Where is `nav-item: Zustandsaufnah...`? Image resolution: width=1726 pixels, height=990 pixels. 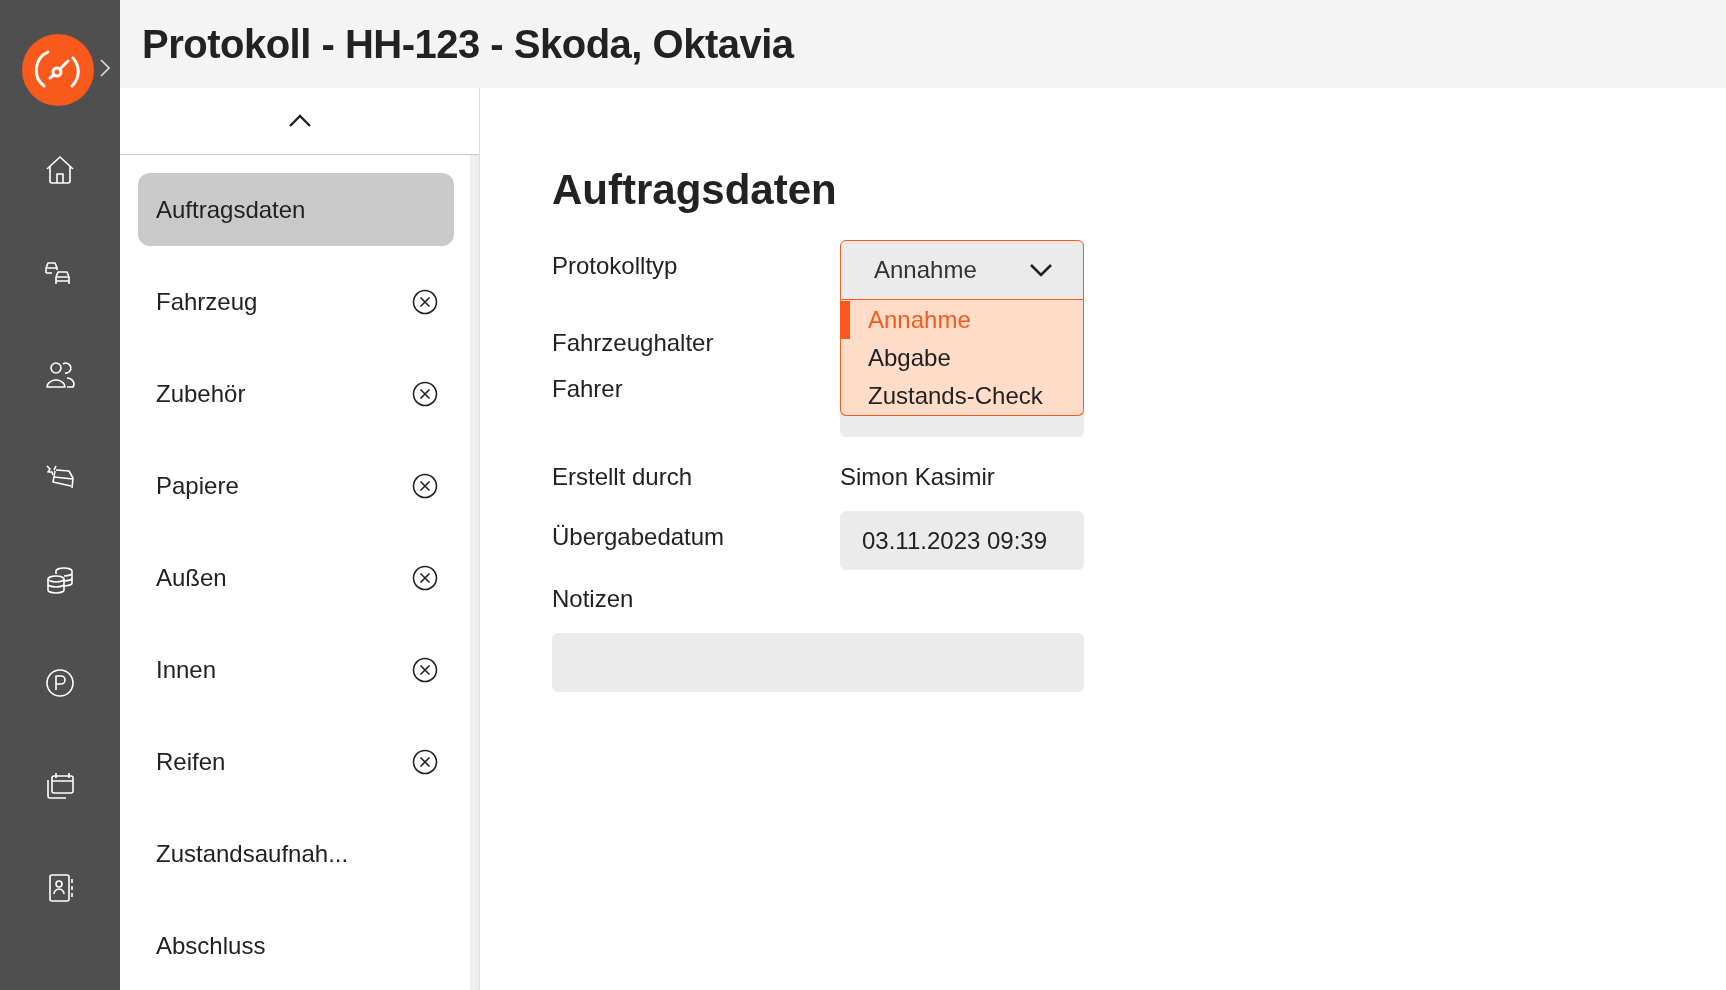
nav-item: Zustandsaufnah... is located at coordinates (296, 853).